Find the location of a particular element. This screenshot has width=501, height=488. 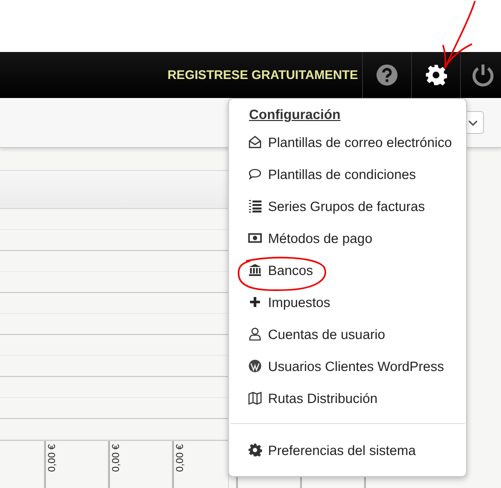

wordpress-icon is located at coordinates (255, 366).